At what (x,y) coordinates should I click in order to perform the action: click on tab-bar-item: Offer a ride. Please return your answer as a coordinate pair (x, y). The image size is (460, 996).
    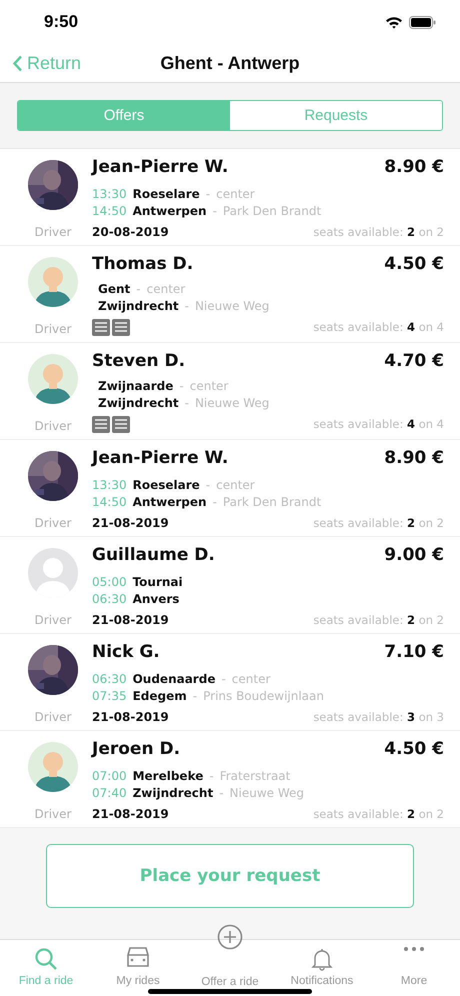
    Looking at the image, I should click on (230, 957).